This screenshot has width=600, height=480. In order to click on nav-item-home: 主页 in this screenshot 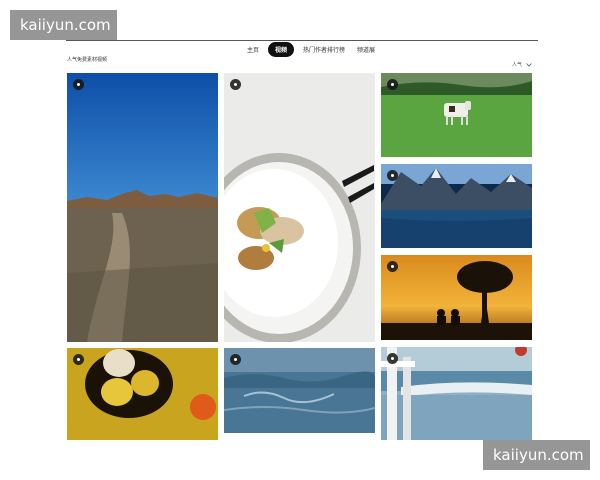, I will do `click(253, 49)`.